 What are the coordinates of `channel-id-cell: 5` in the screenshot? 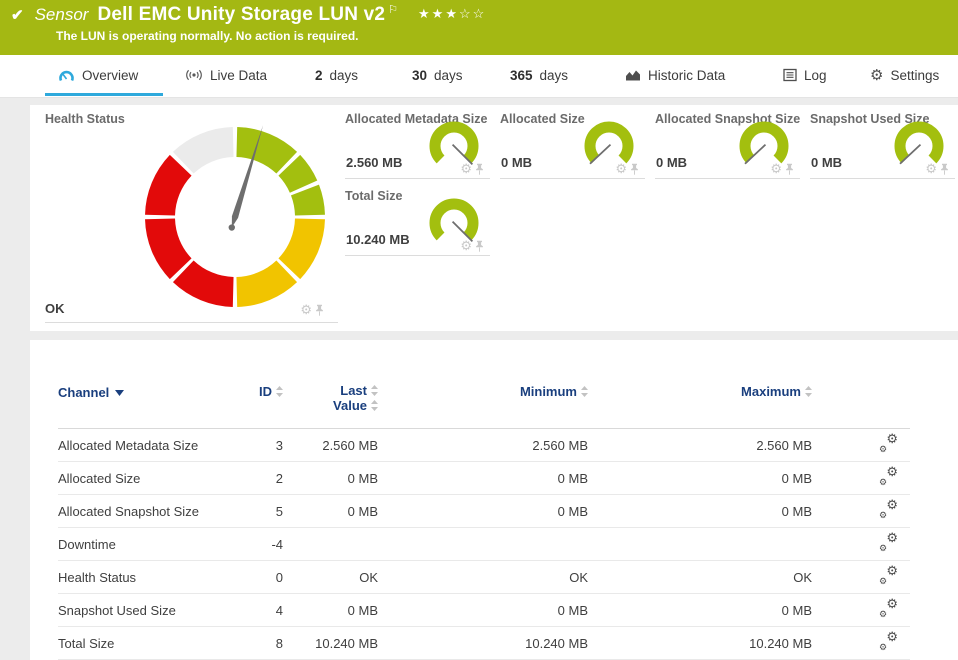 It's located at (279, 511).